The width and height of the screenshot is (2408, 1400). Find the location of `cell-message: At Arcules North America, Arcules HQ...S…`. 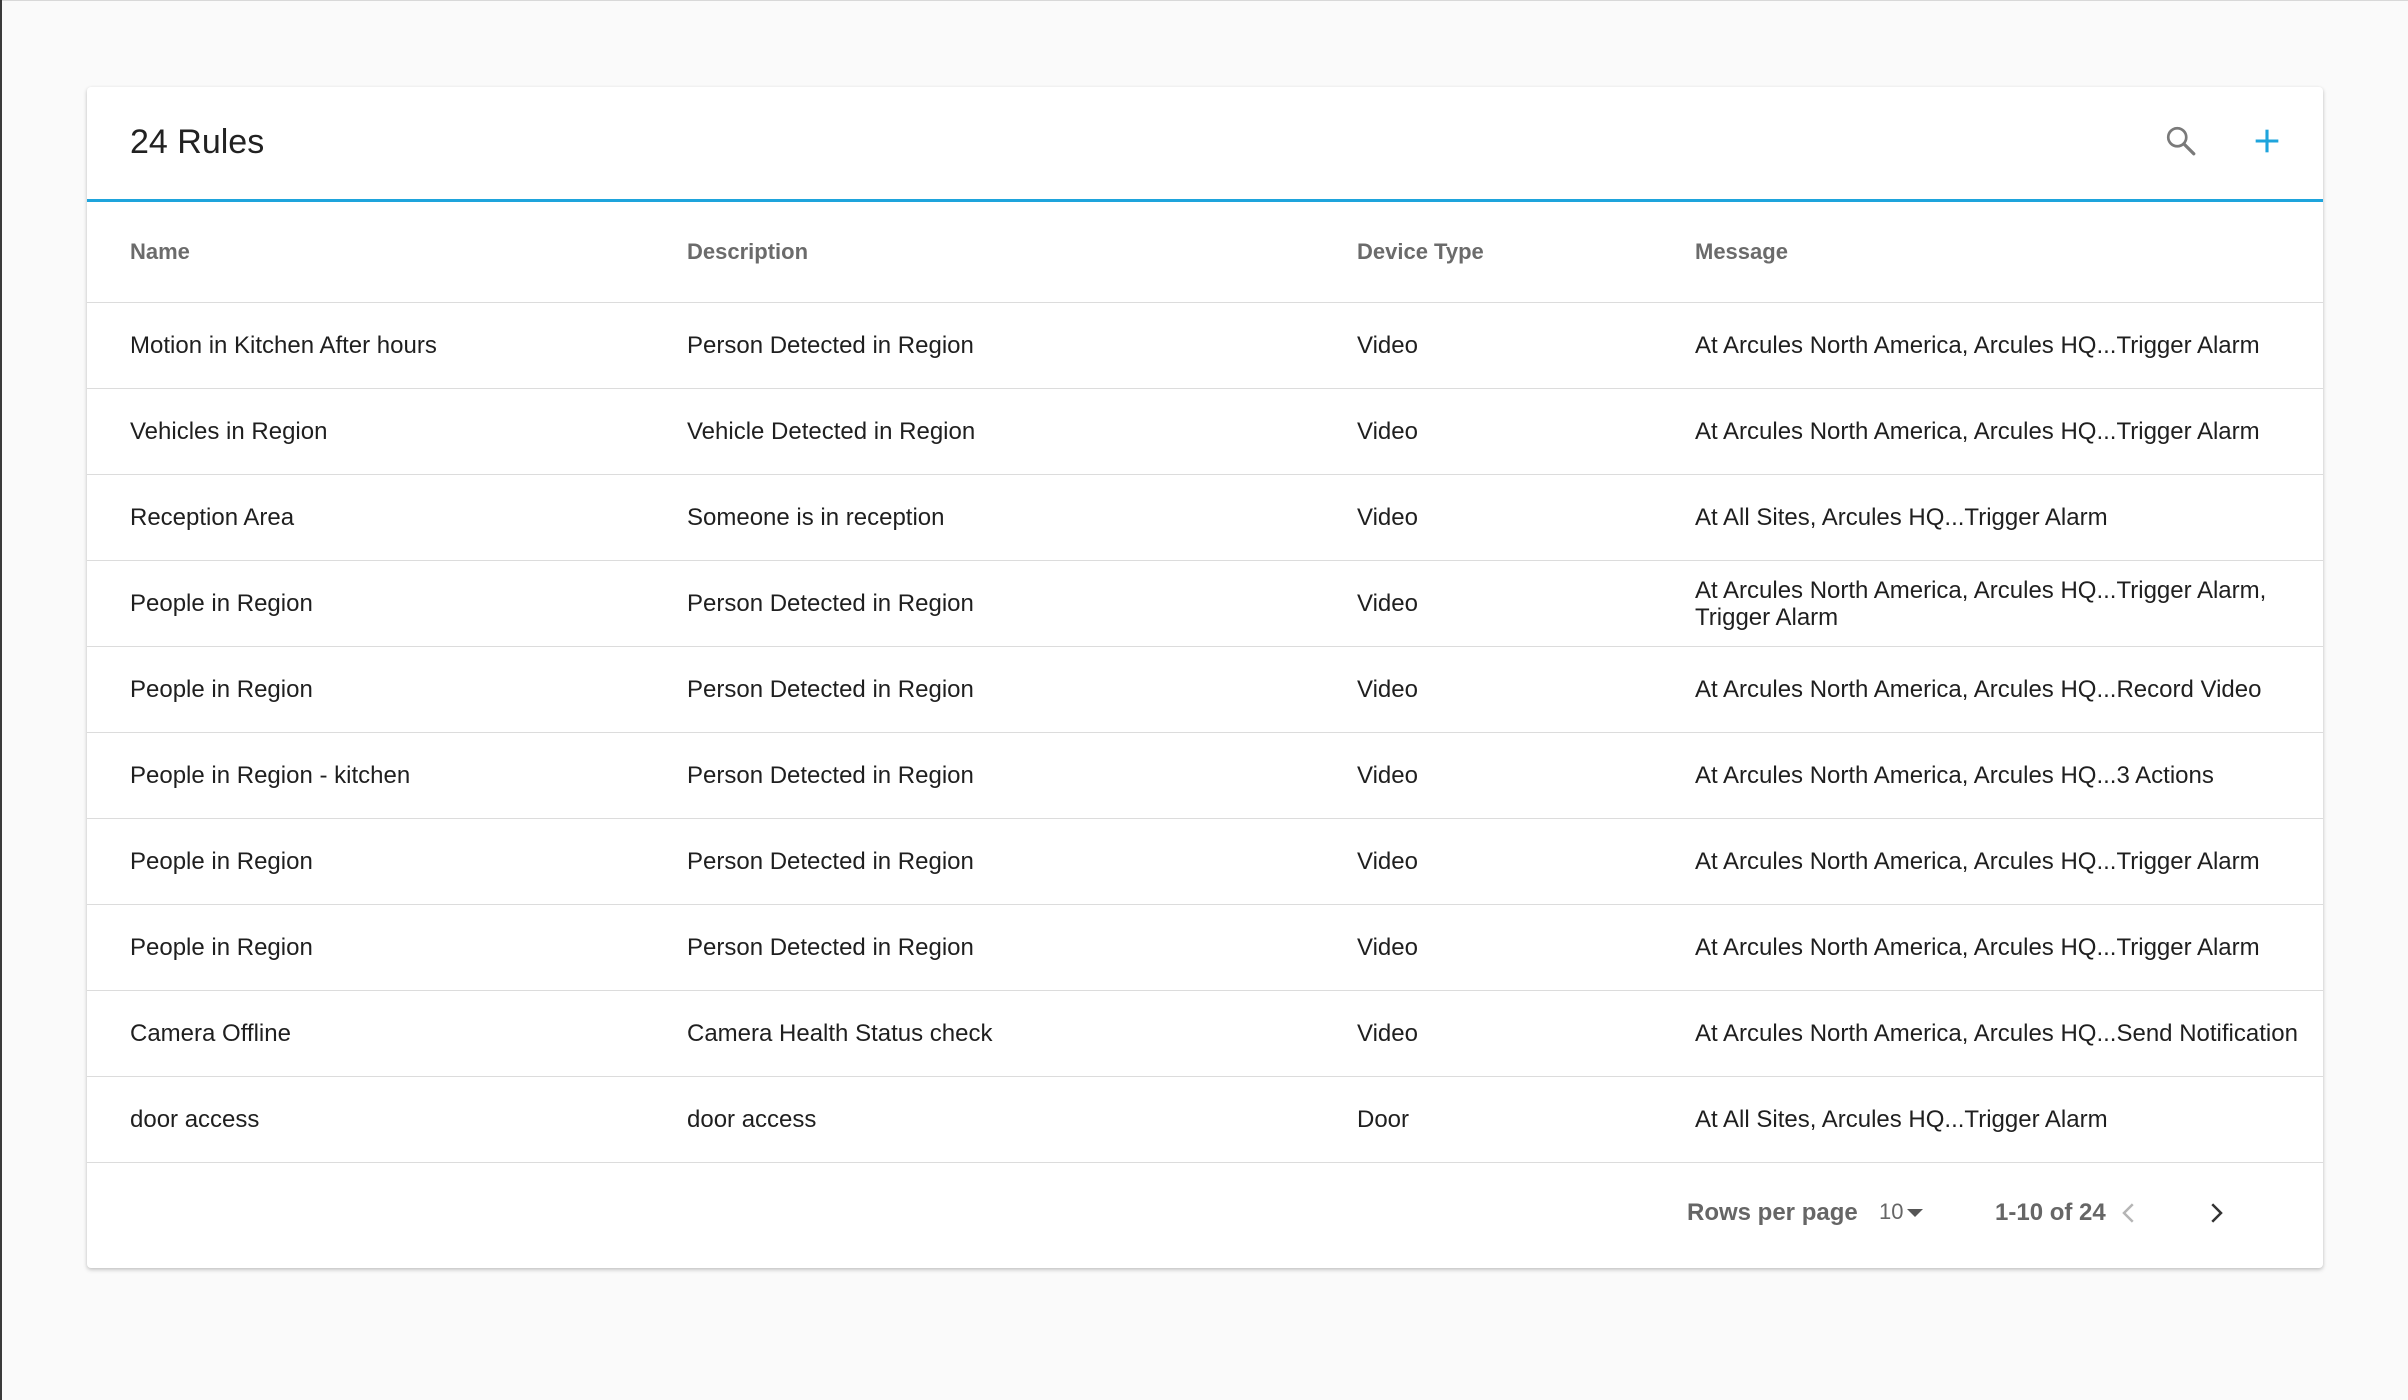

cell-message: At Arcules North America, Arcules HQ...S… is located at coordinates (2009, 1033).